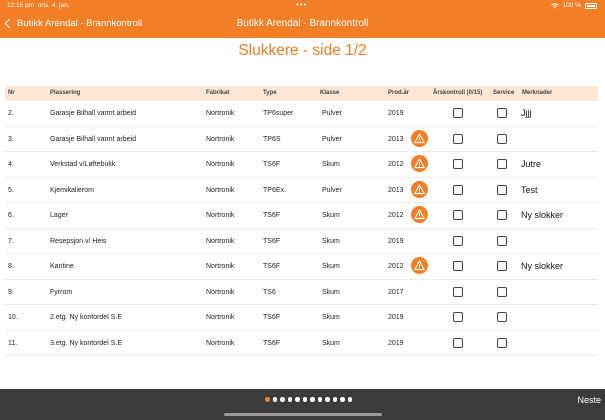 The width and height of the screenshot is (605, 420). What do you see at coordinates (11, 93) in the screenshot?
I see `col-nr: Nr` at bounding box center [11, 93].